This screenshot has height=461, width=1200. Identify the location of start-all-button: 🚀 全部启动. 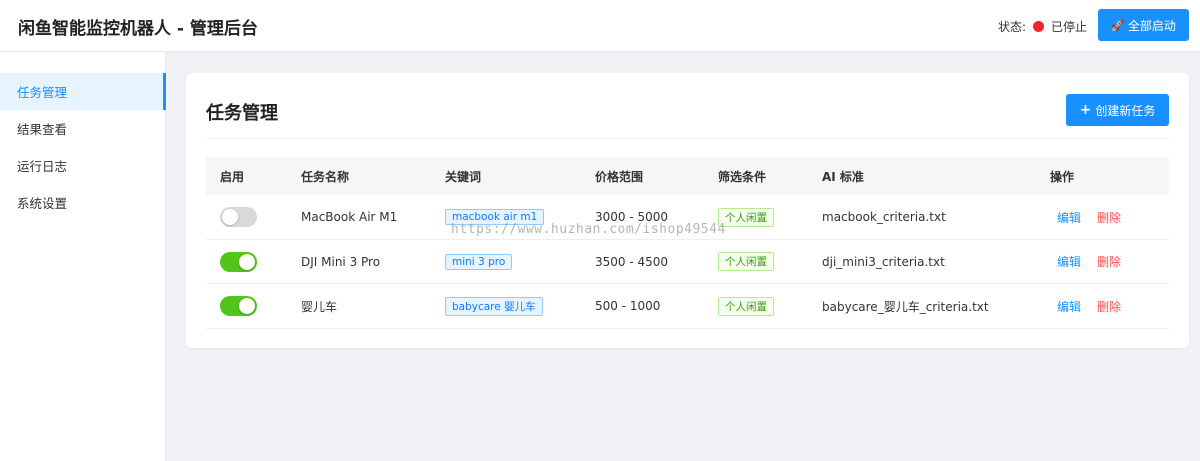
(1143, 25).